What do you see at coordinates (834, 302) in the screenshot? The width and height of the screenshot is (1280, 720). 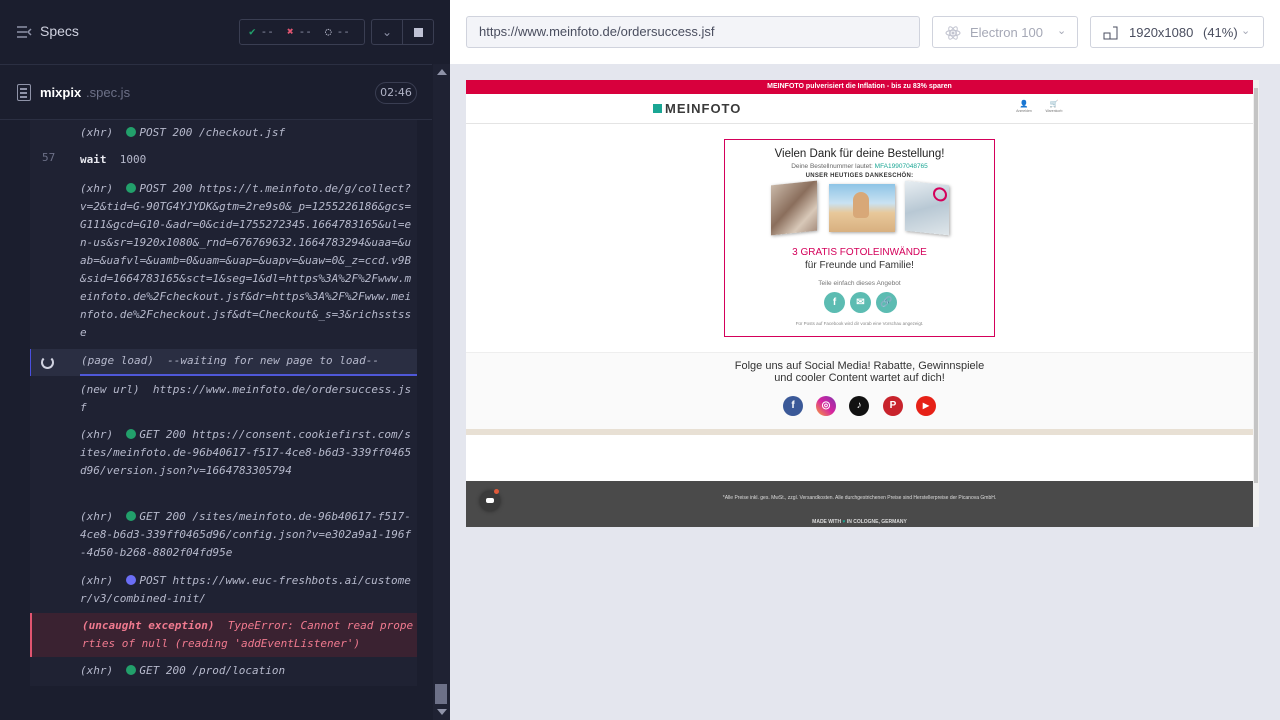 I see `share-facebook-button: f` at bounding box center [834, 302].